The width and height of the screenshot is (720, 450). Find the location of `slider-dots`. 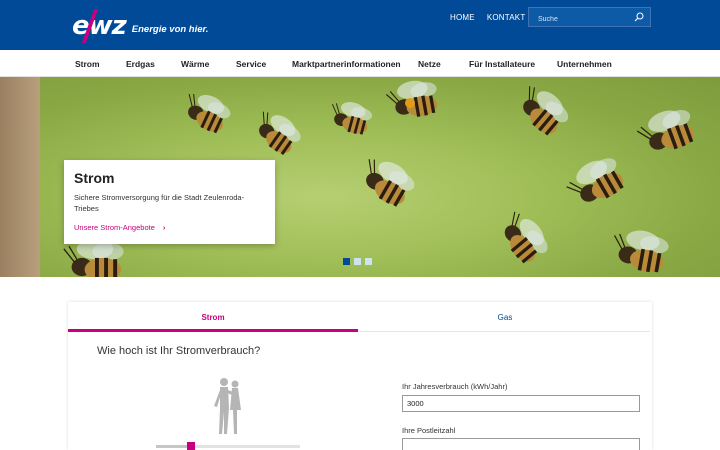

slider-dots is located at coordinates (357, 261).